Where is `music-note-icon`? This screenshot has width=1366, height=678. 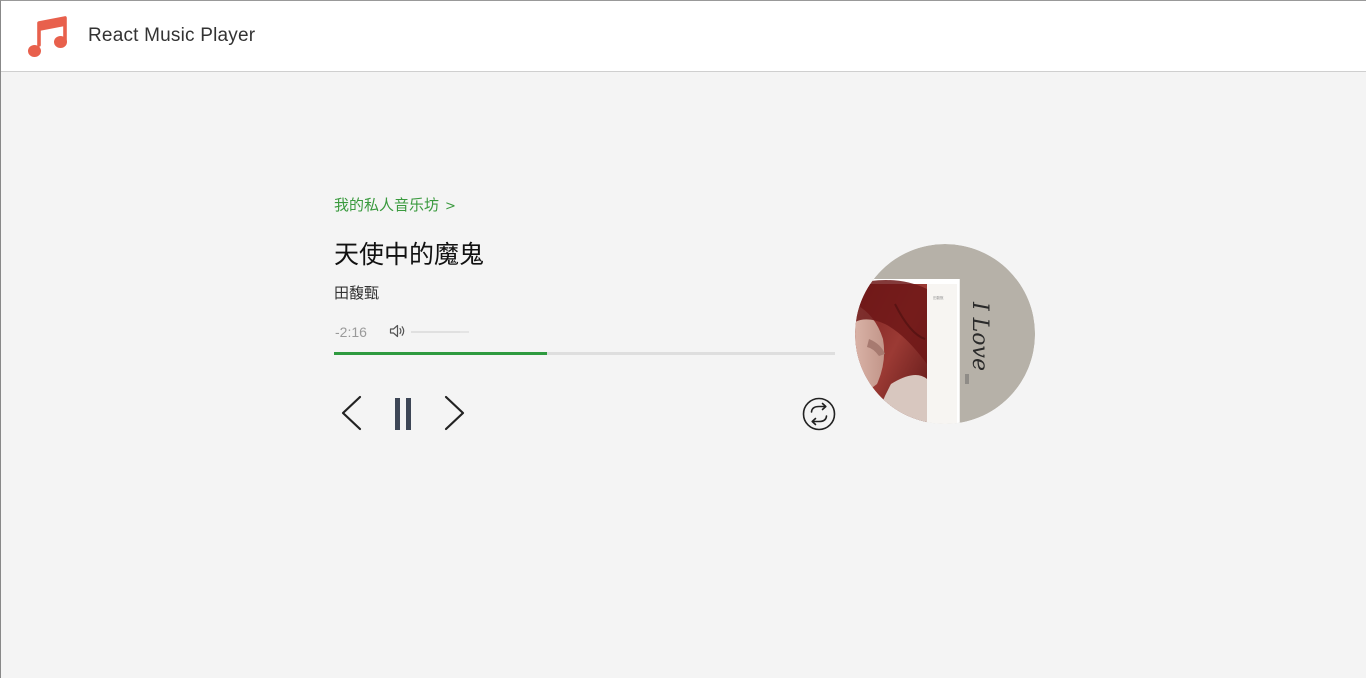 music-note-icon is located at coordinates (47, 36).